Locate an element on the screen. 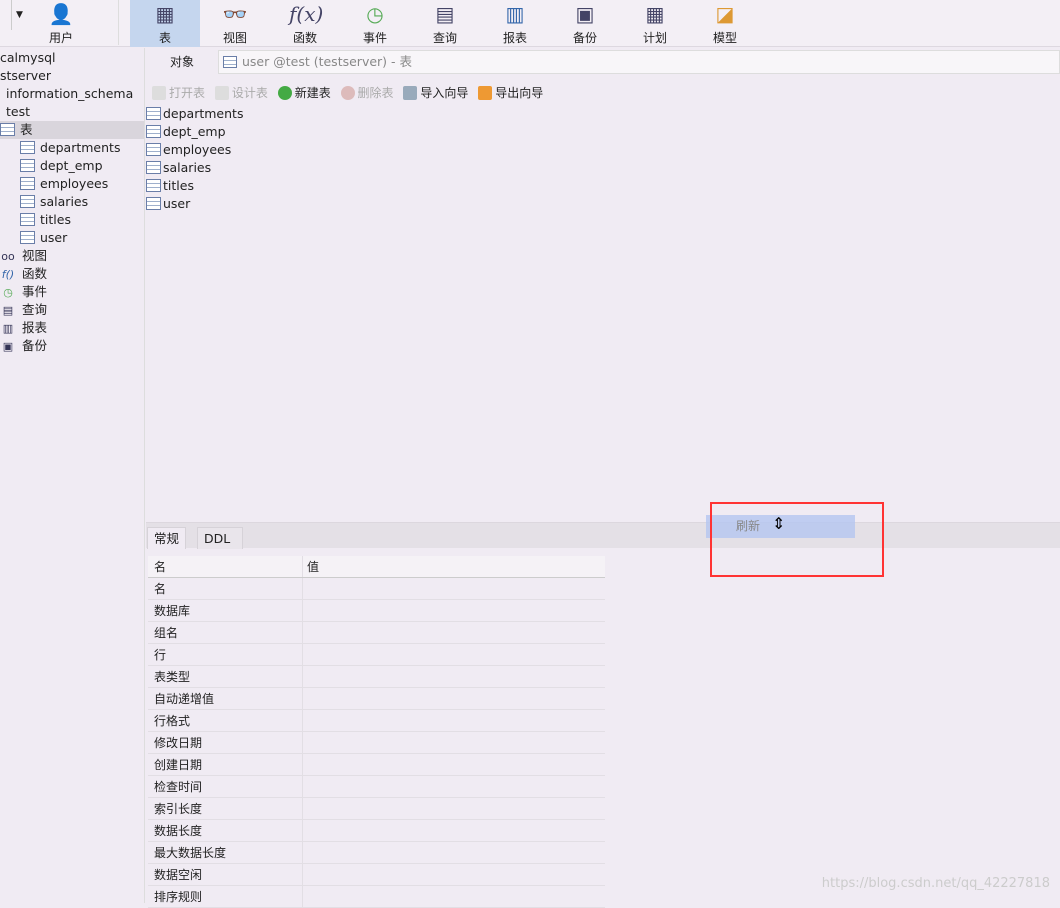 This screenshot has width=1060, height=908. toolbar-query: ▤ 查询 is located at coordinates (445, 23).